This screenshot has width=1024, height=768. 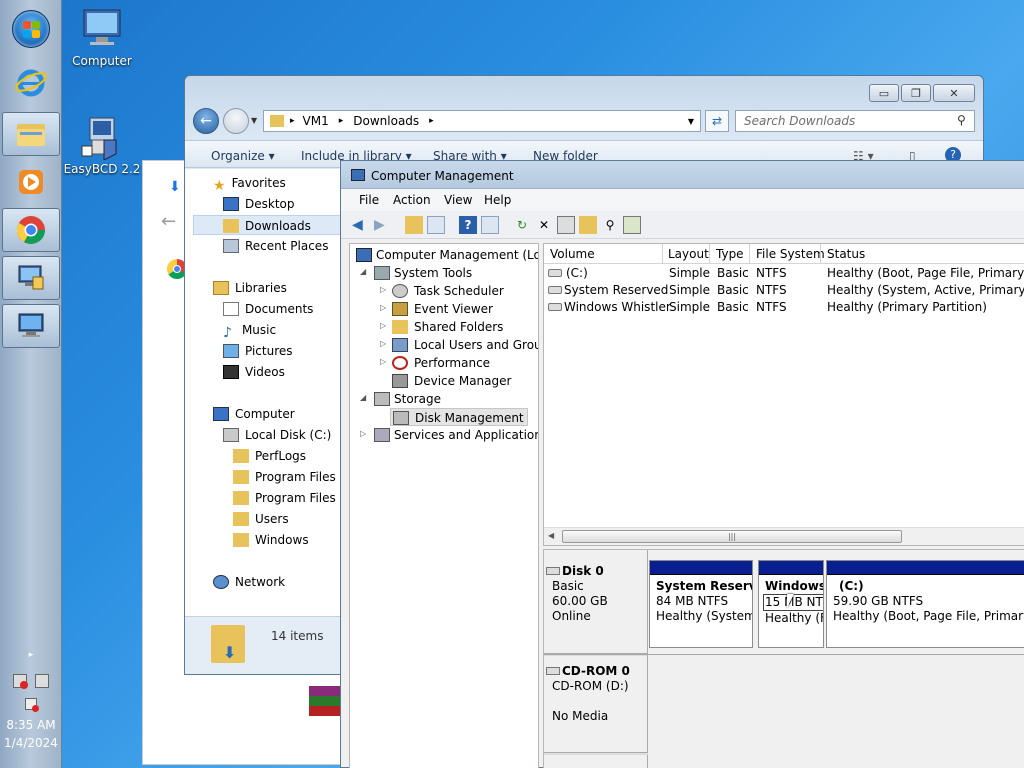 I want to click on back-arrow-icon: ←, so click(x=168, y=221).